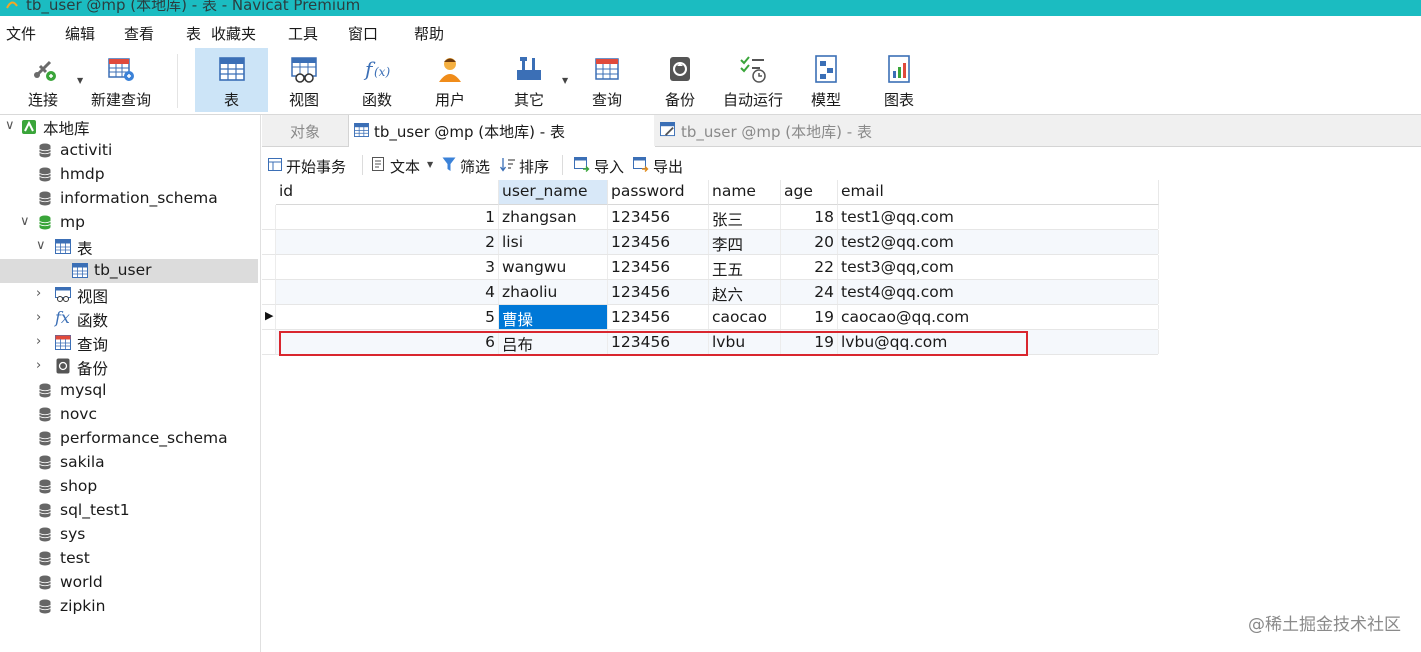 This screenshot has width=1421, height=652. Describe the element at coordinates (658, 192) in the screenshot. I see `column-header-password: password` at that location.